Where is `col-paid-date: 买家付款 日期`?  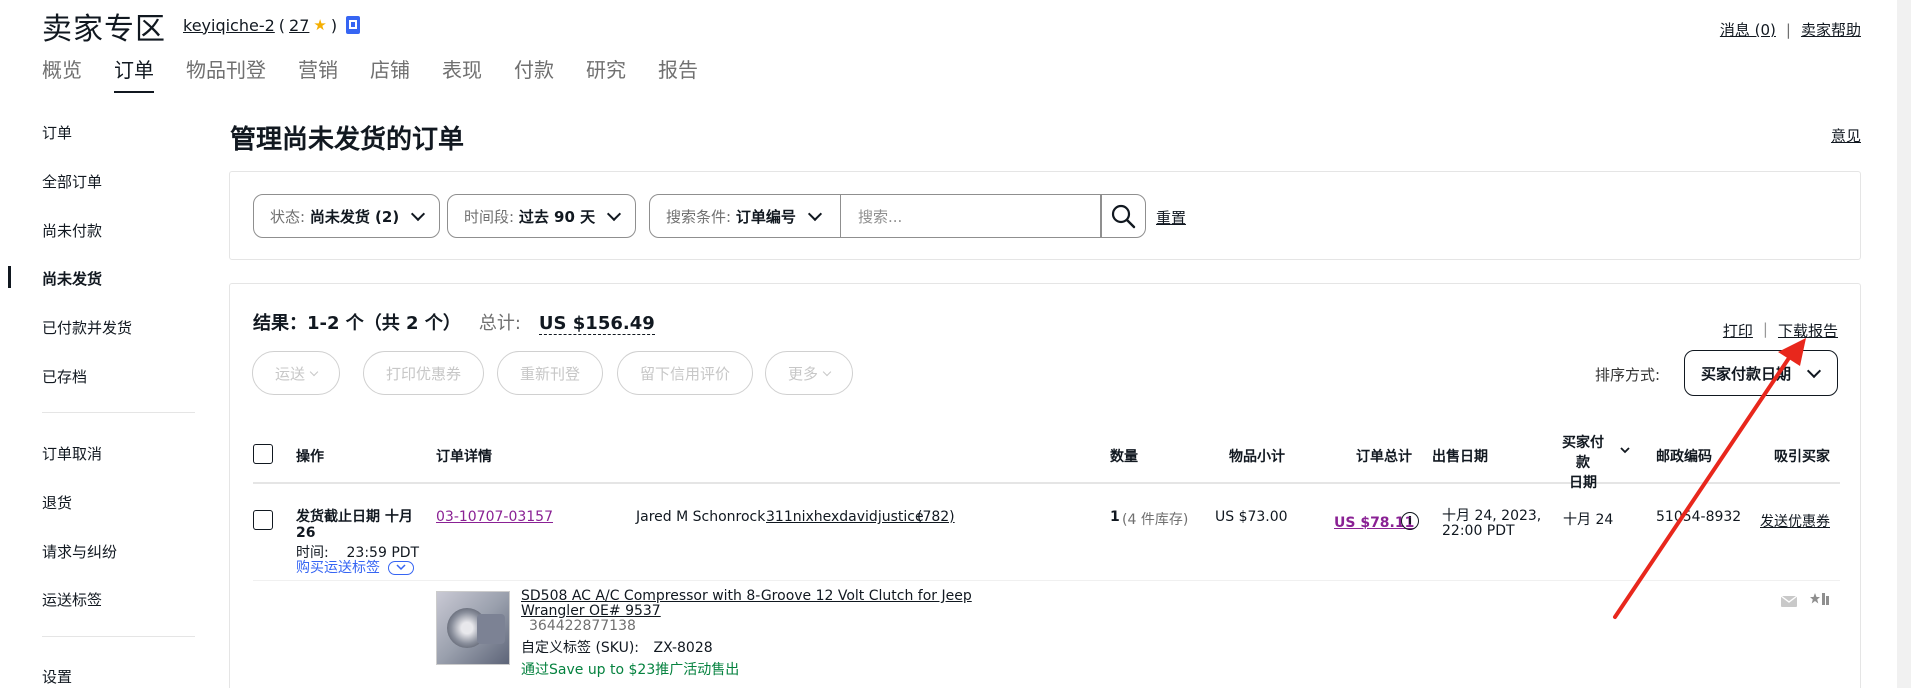 col-paid-date: 买家付款 日期 is located at coordinates (1583, 462).